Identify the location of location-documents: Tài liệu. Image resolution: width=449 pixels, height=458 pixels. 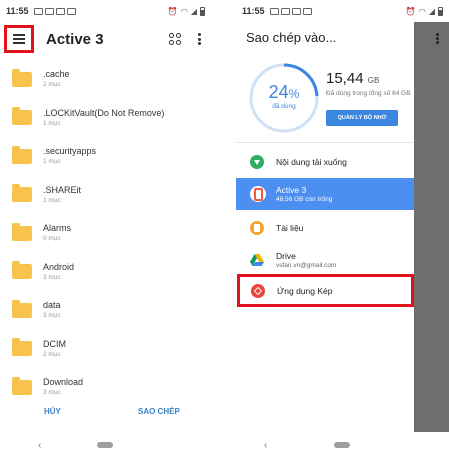
(325, 228).